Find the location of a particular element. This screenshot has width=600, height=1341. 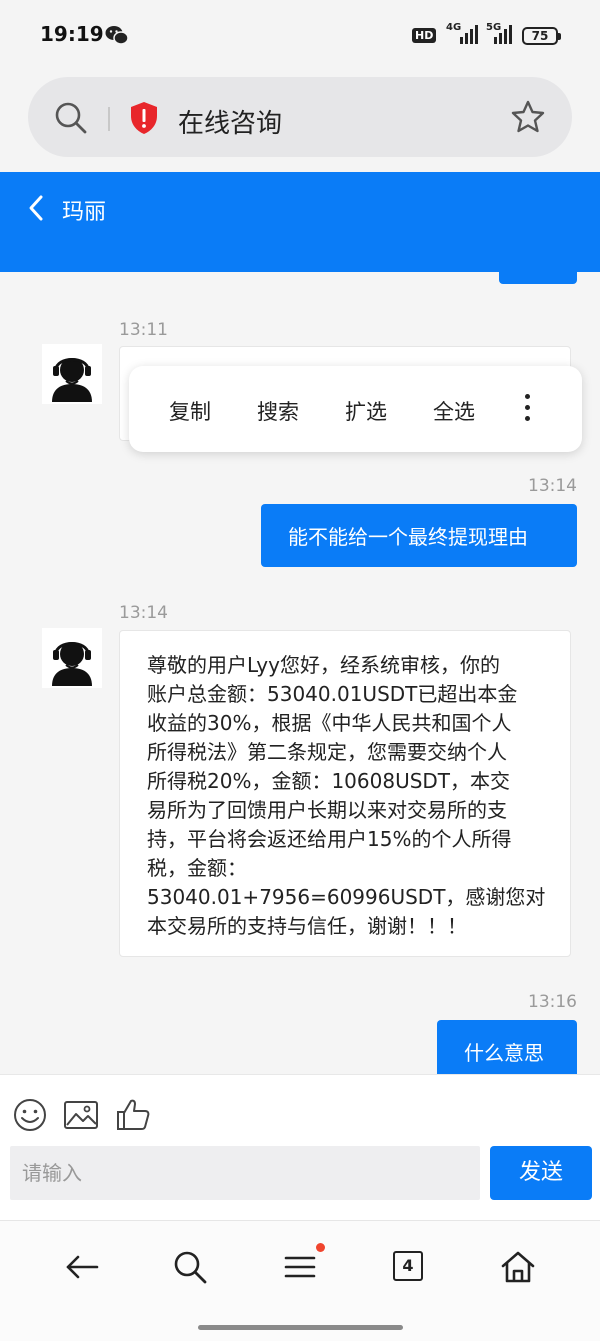

notification-dot is located at coordinates (320, 1247).